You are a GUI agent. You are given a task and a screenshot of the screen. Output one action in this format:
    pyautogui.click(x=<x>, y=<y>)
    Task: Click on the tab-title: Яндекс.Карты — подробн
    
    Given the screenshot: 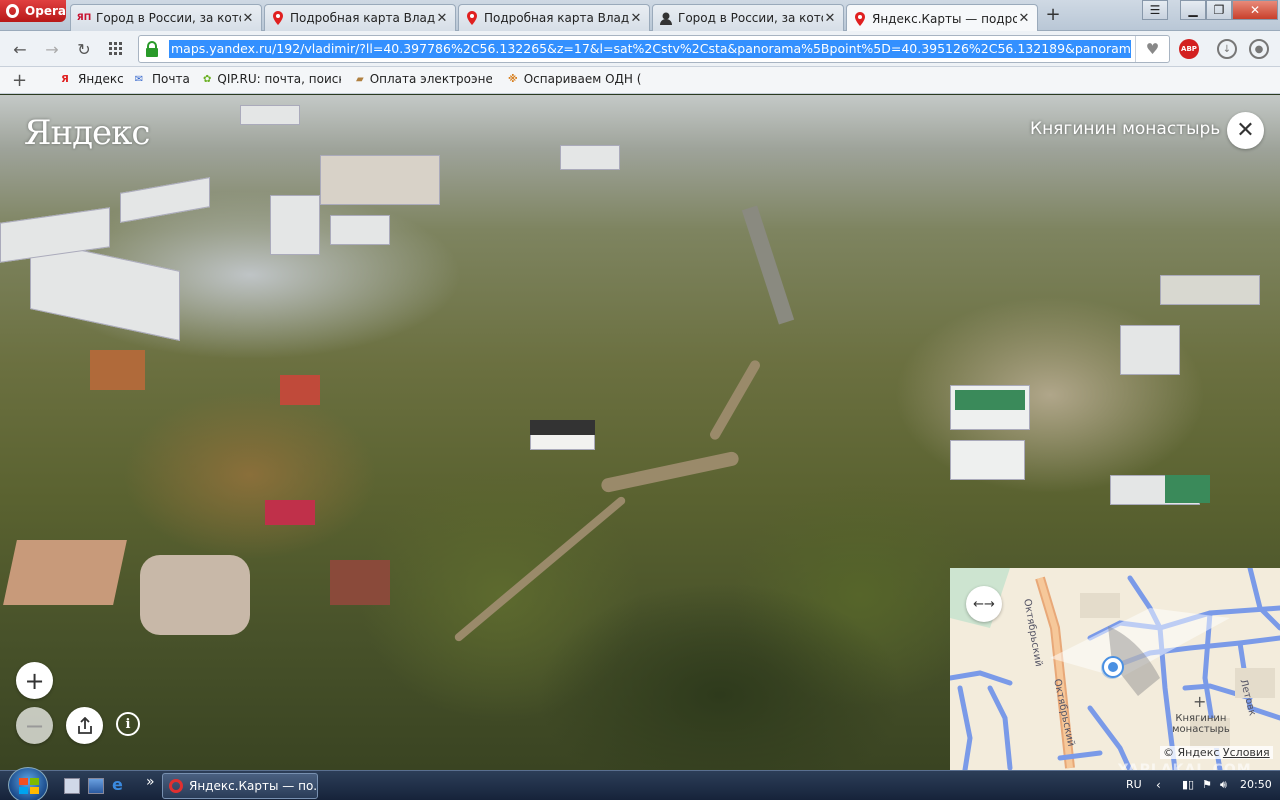 What is the action you would take?
    pyautogui.click(x=944, y=18)
    